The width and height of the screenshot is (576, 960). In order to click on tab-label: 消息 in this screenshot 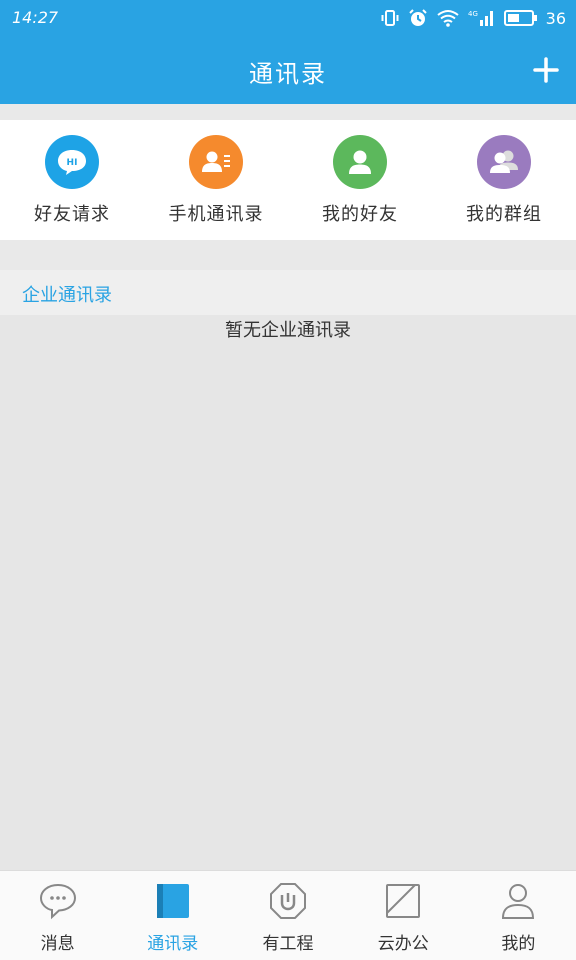, I will do `click(57, 944)`.